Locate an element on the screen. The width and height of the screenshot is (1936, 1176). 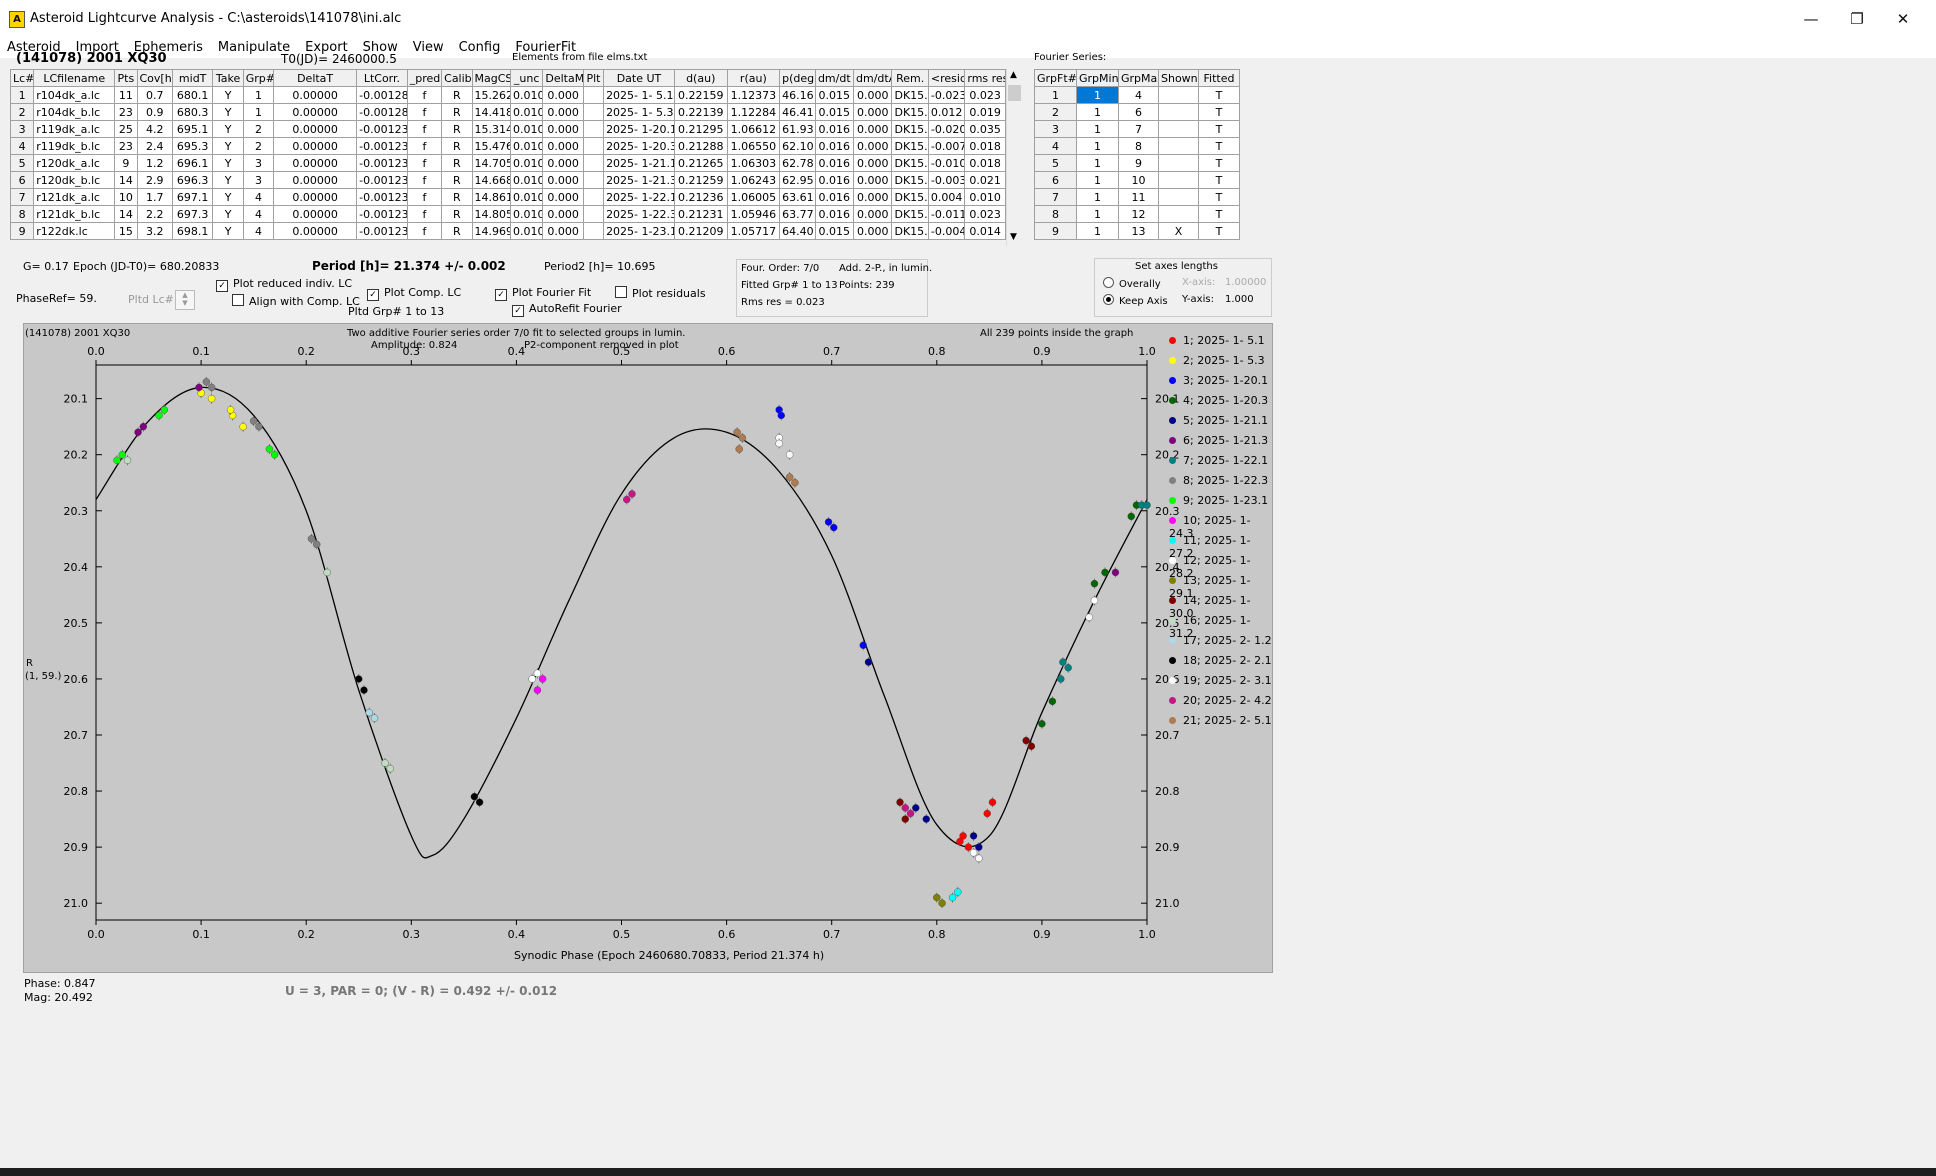
table-cell: 2025- 1-21.3 is located at coordinates (639, 180).